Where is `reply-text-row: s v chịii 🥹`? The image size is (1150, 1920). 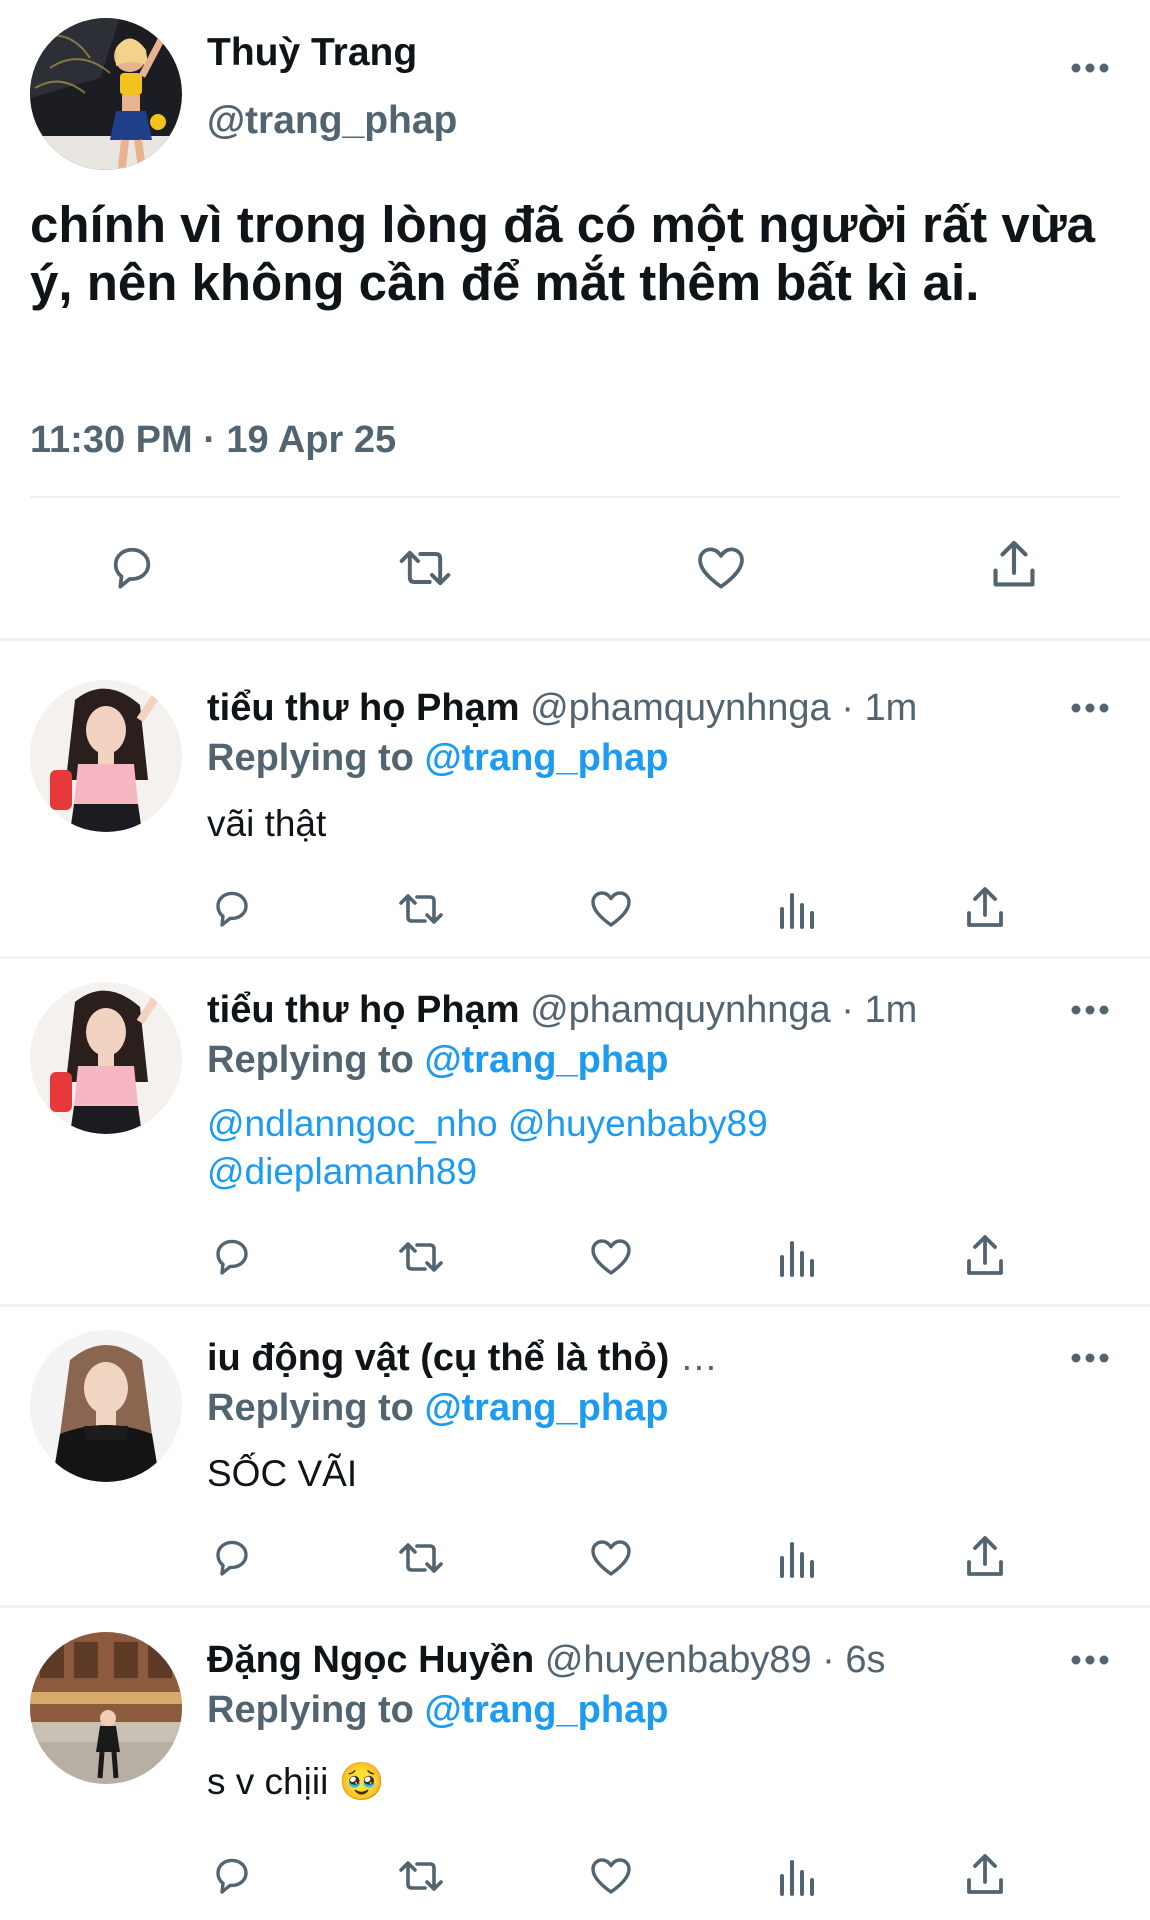 reply-text-row: s v chịii 🥹 is located at coordinates (296, 1782).